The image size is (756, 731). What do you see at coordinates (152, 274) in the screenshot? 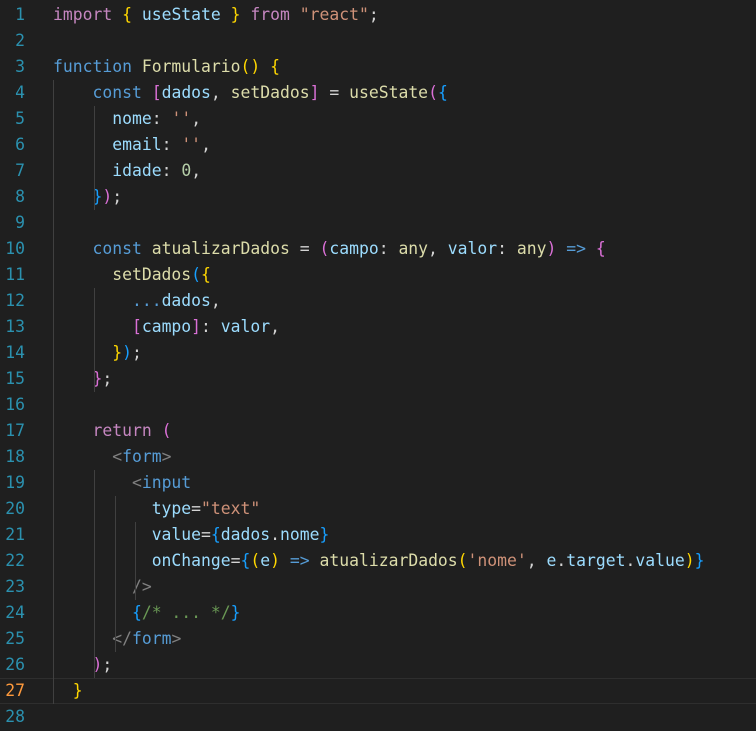
I see `code-token: setDados` at bounding box center [152, 274].